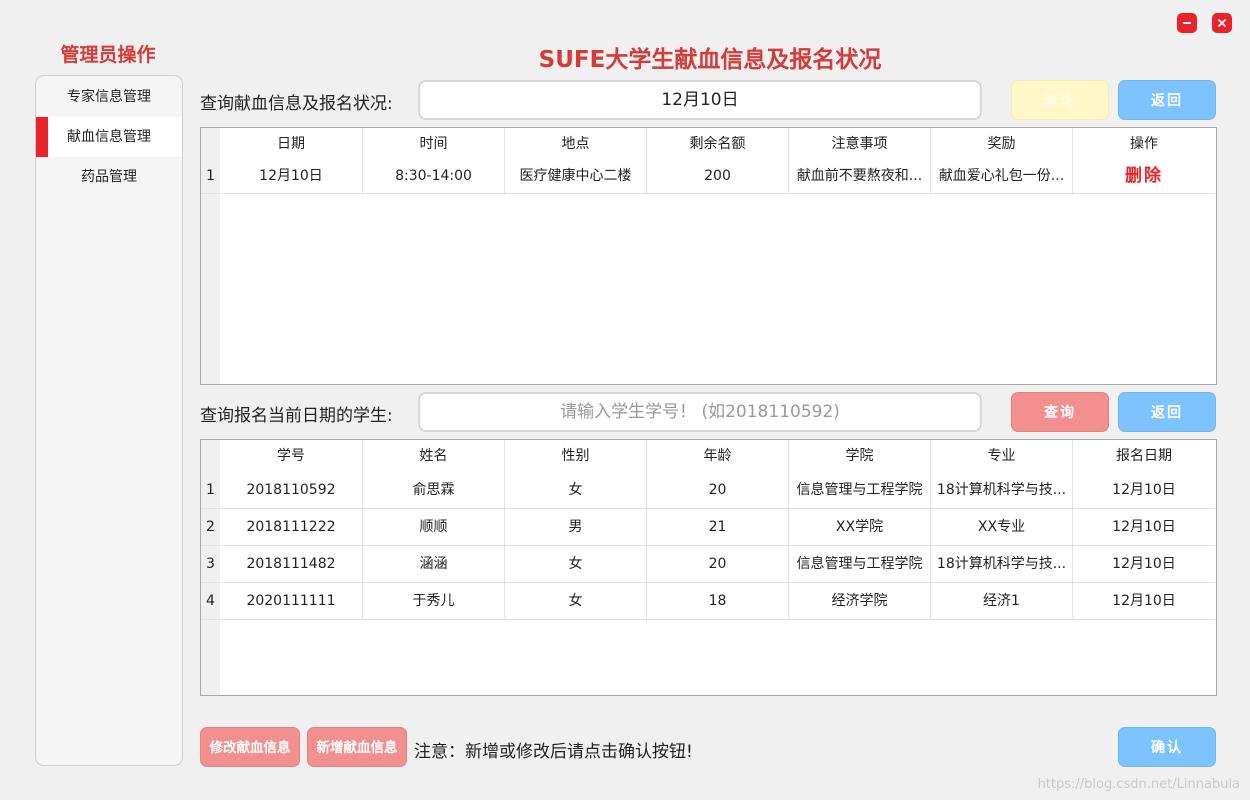 The height and width of the screenshot is (800, 1250). Describe the element at coordinates (291, 144) in the screenshot. I see `column-header: 日期` at that location.